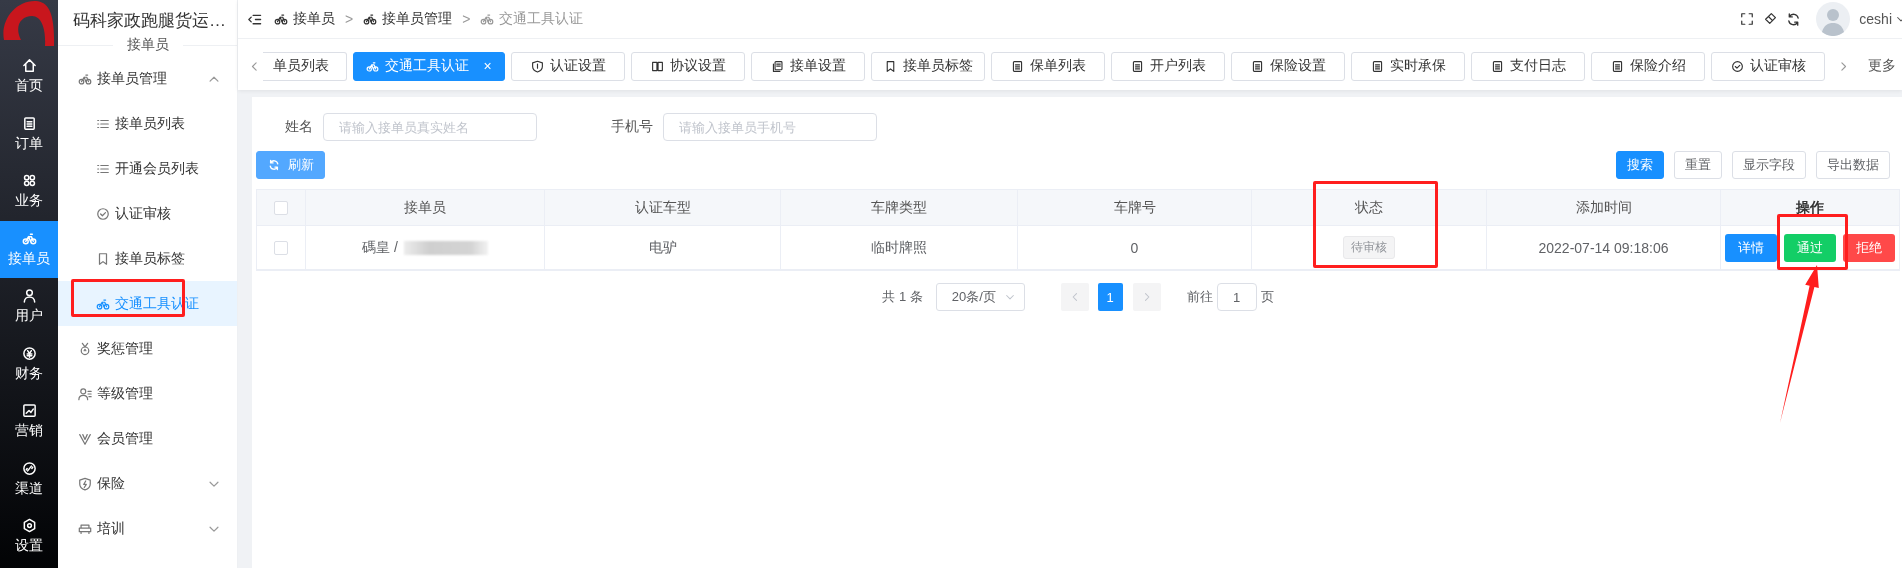 The image size is (1902, 568). I want to click on rail-item: 营销, so click(29, 422).